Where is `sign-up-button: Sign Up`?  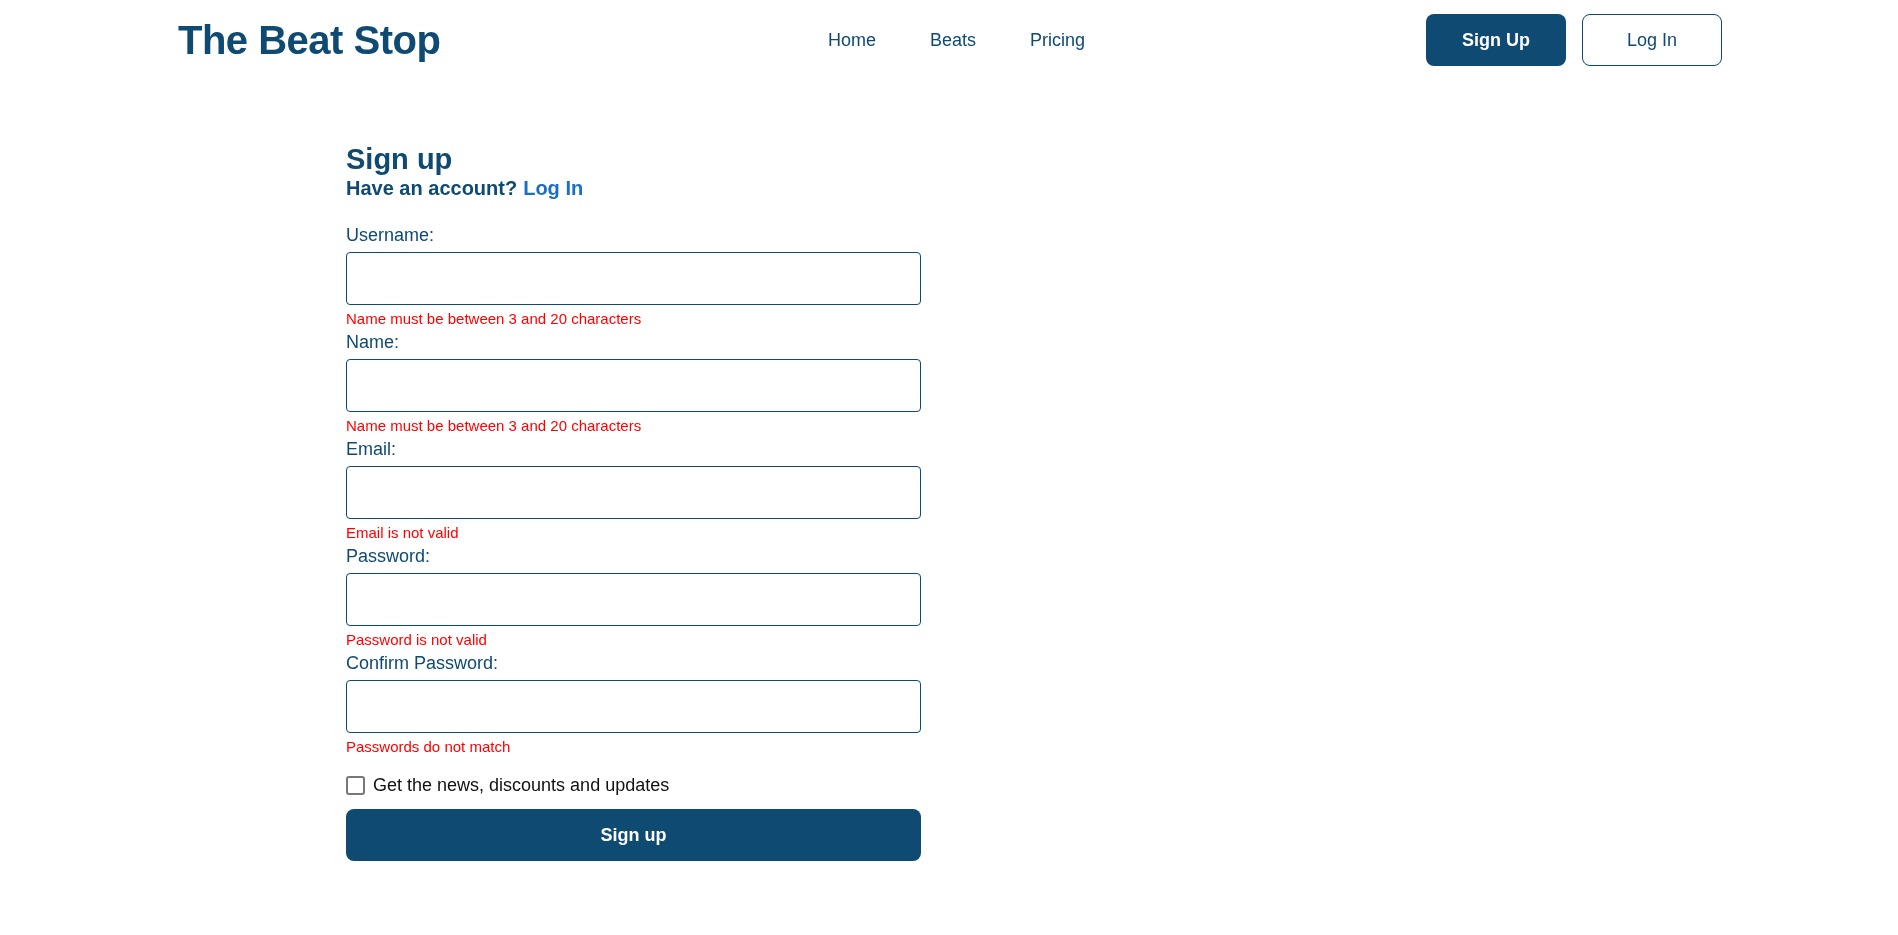
sign-up-button: Sign Up is located at coordinates (1496, 40).